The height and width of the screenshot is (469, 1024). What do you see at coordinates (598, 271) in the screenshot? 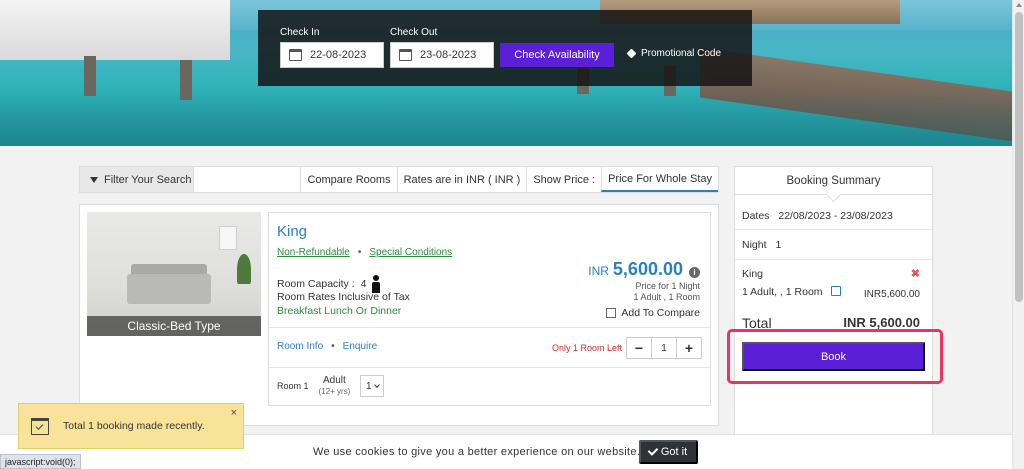
I see `price-currency: INR` at bounding box center [598, 271].